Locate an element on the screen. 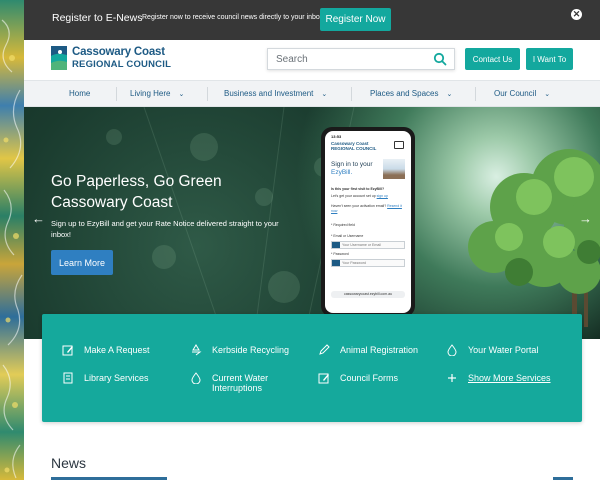  nav-item-home: Home is located at coordinates (79, 93).